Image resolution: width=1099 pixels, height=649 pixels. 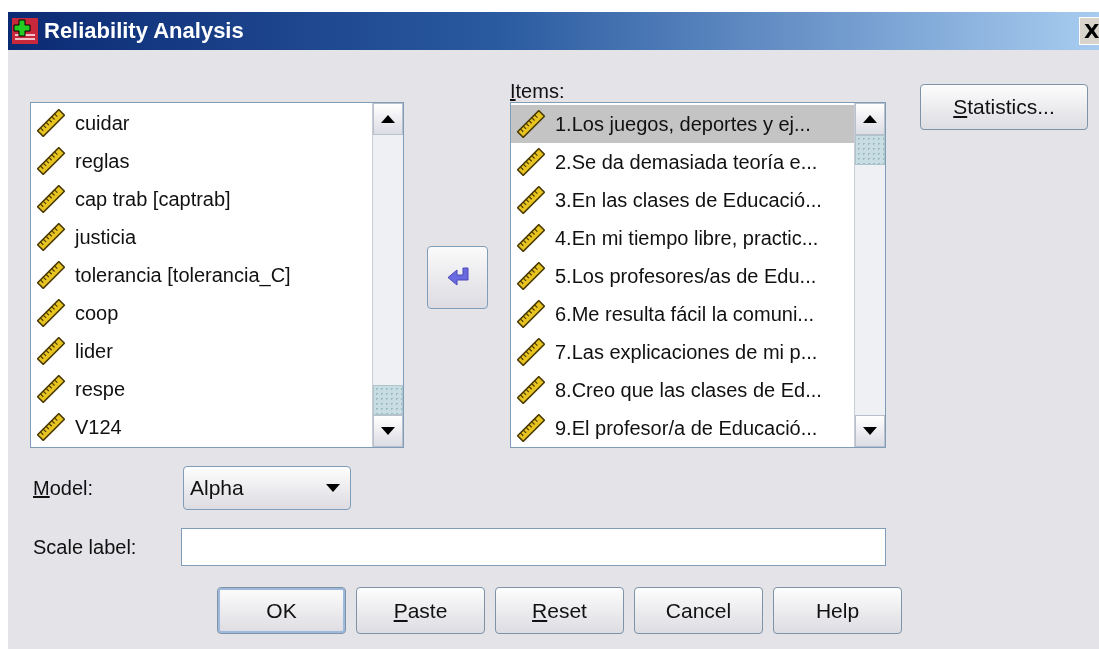 What do you see at coordinates (533, 547) in the screenshot?
I see `scale-label-field` at bounding box center [533, 547].